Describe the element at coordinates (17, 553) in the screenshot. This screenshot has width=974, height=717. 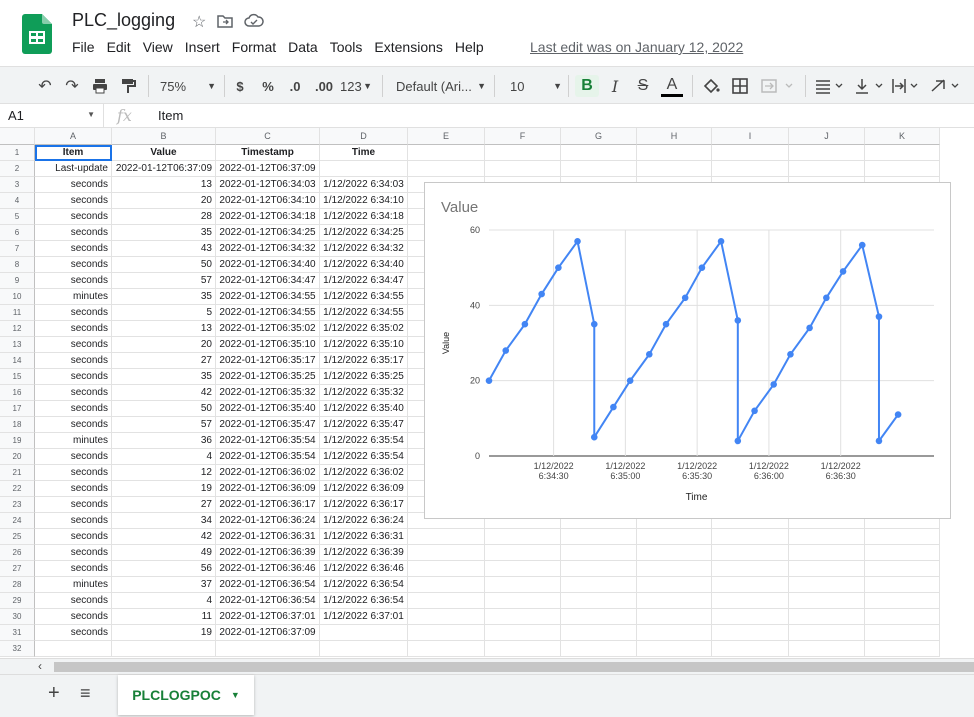
I see `row-header: 26` at that location.